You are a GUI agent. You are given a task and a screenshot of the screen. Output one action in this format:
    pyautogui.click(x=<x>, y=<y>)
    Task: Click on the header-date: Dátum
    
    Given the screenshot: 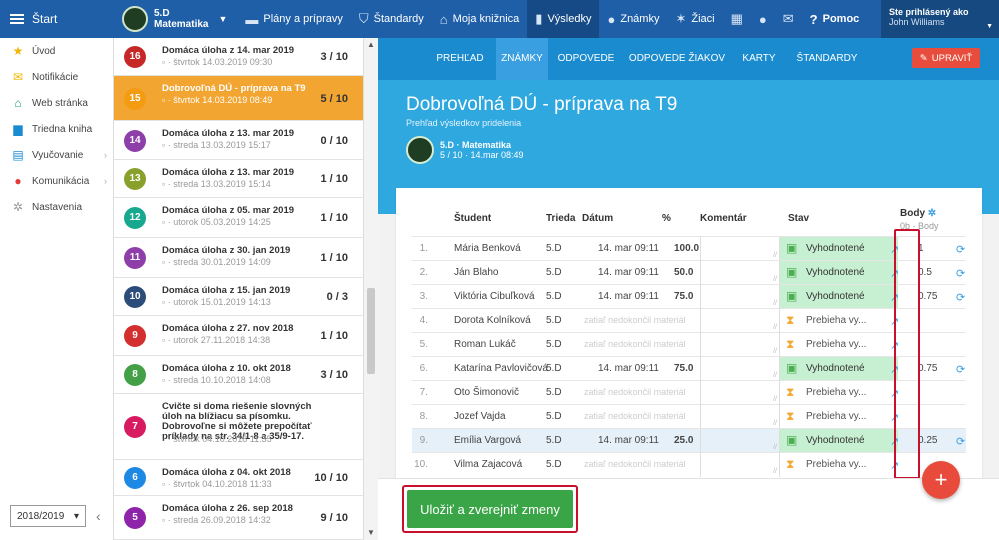 What is the action you would take?
    pyautogui.click(x=597, y=218)
    